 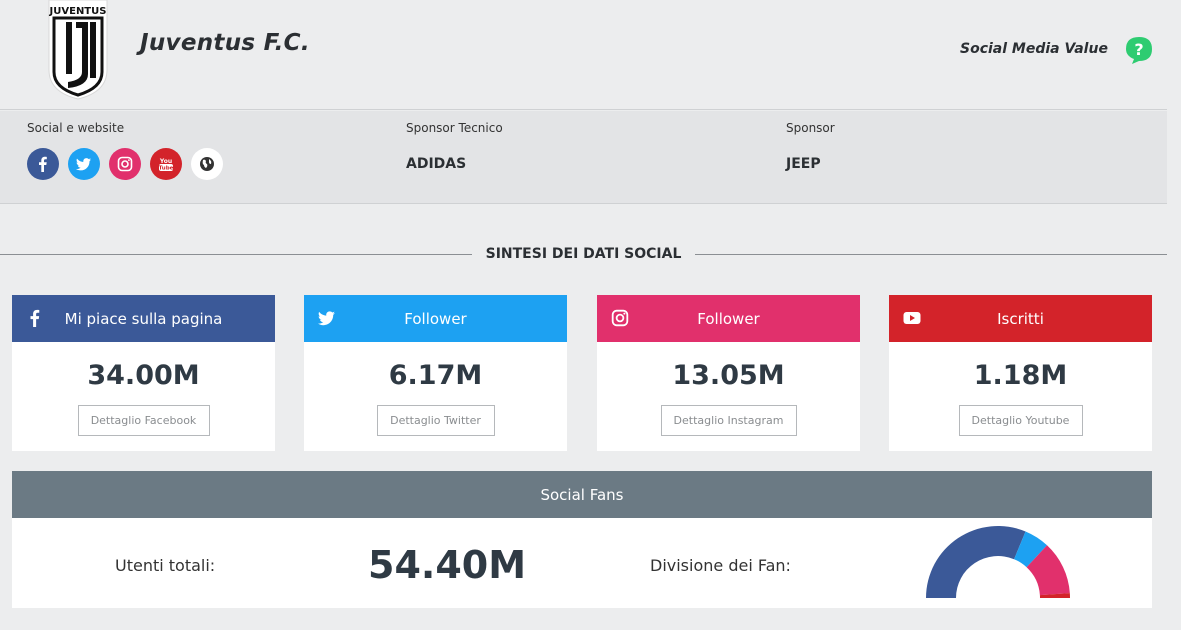 What do you see at coordinates (912, 318) in the screenshot?
I see `youtube-play-icon` at bounding box center [912, 318].